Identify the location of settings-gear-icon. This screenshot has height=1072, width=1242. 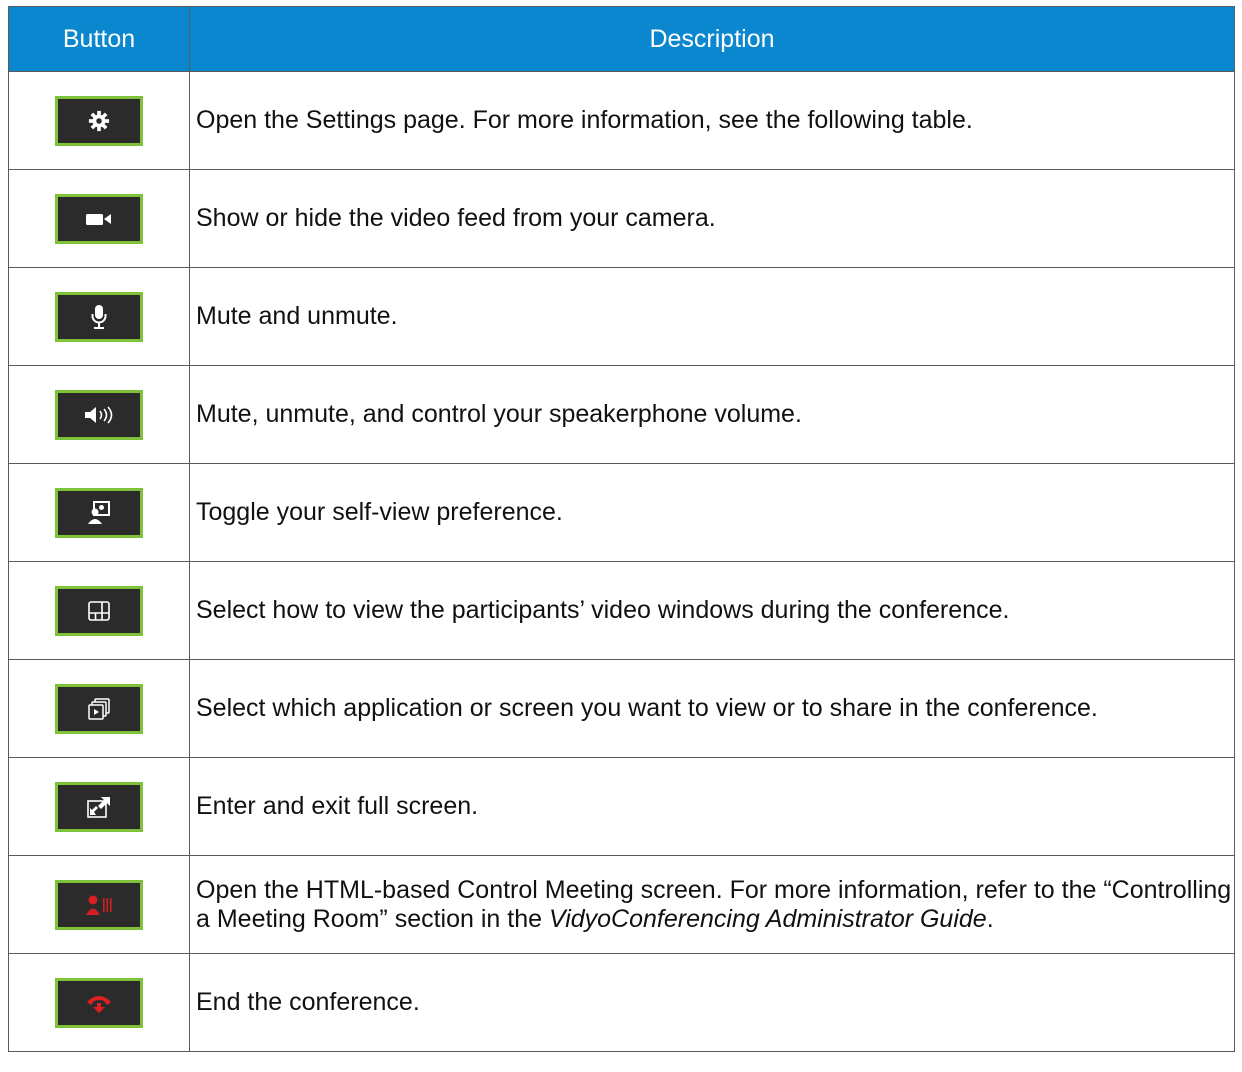
(99, 120).